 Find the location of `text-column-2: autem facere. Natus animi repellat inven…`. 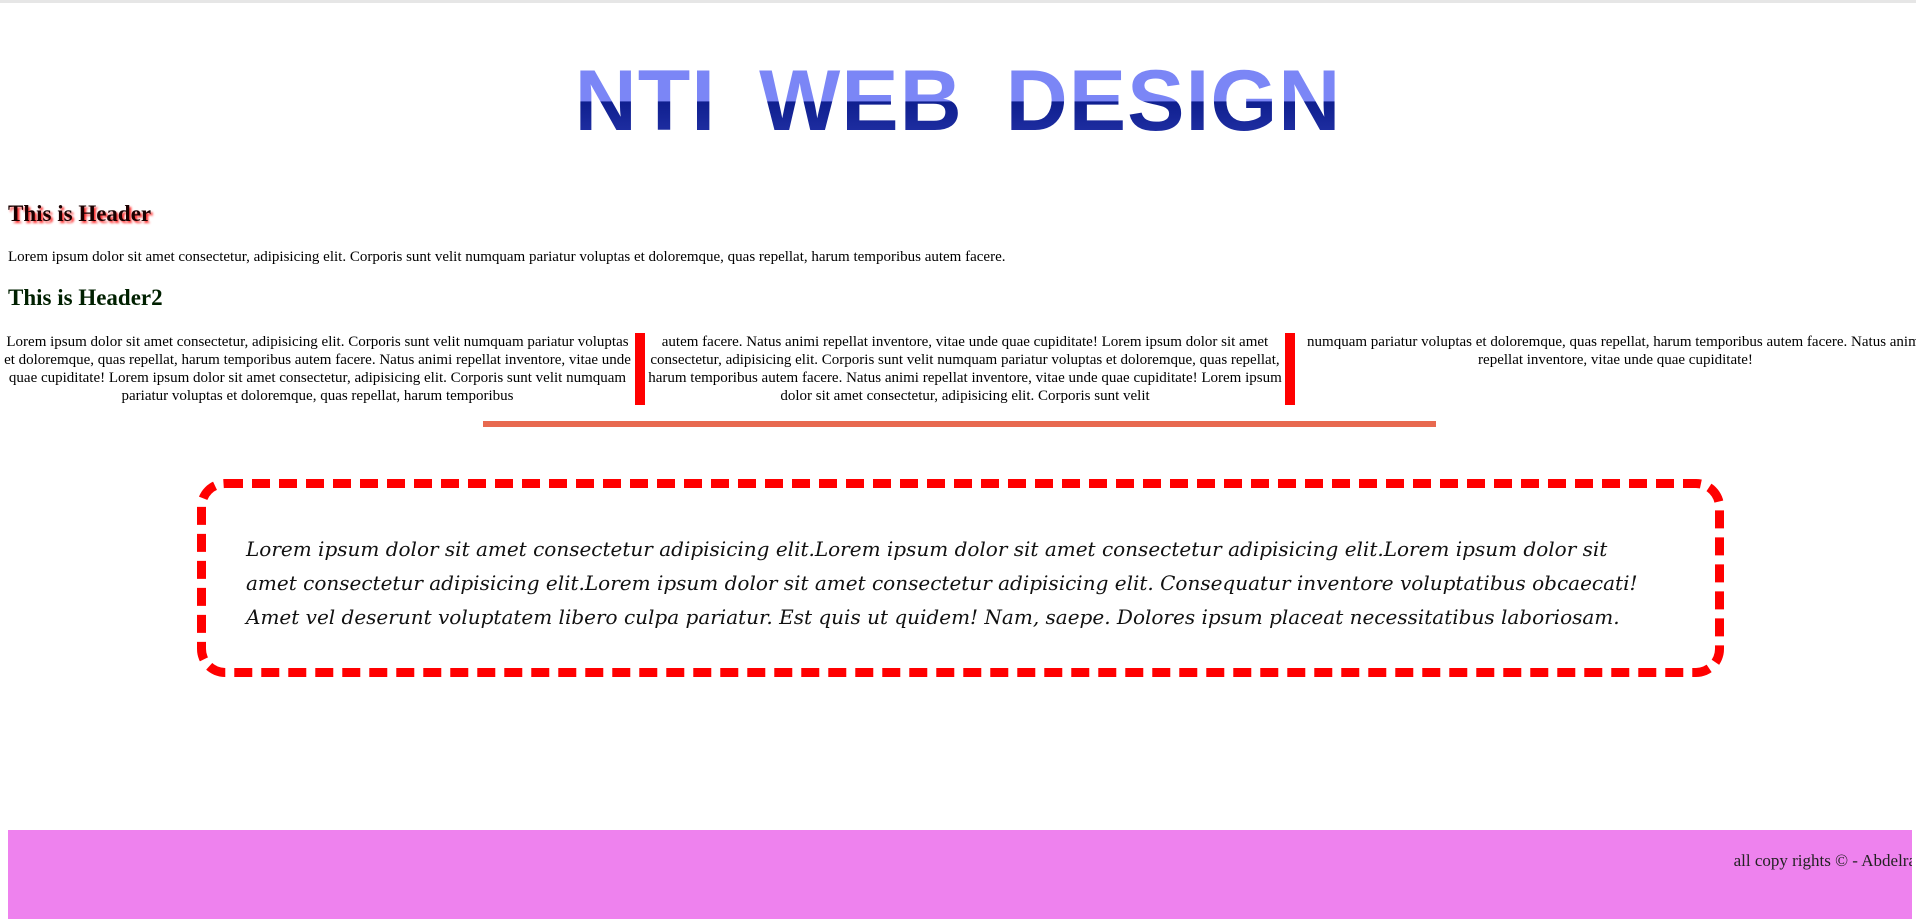

text-column-2: autem facere. Natus animi repellat inven… is located at coordinates (965, 369).